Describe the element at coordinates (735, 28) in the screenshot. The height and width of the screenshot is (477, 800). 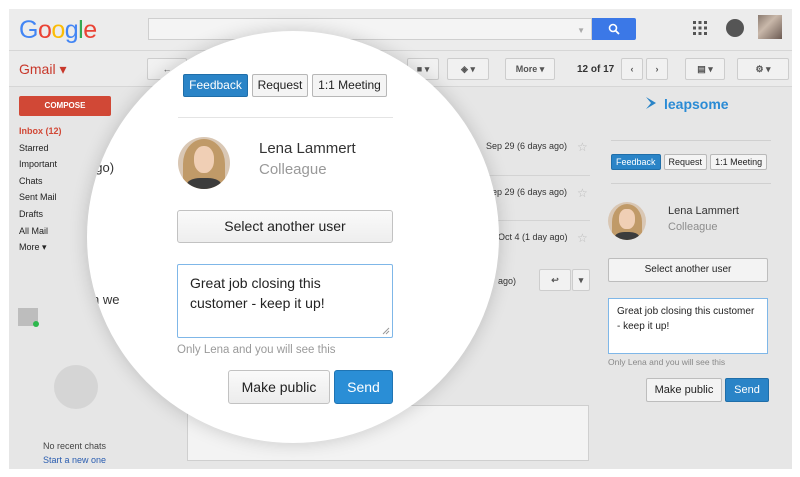
I see `notifications-icon` at that location.